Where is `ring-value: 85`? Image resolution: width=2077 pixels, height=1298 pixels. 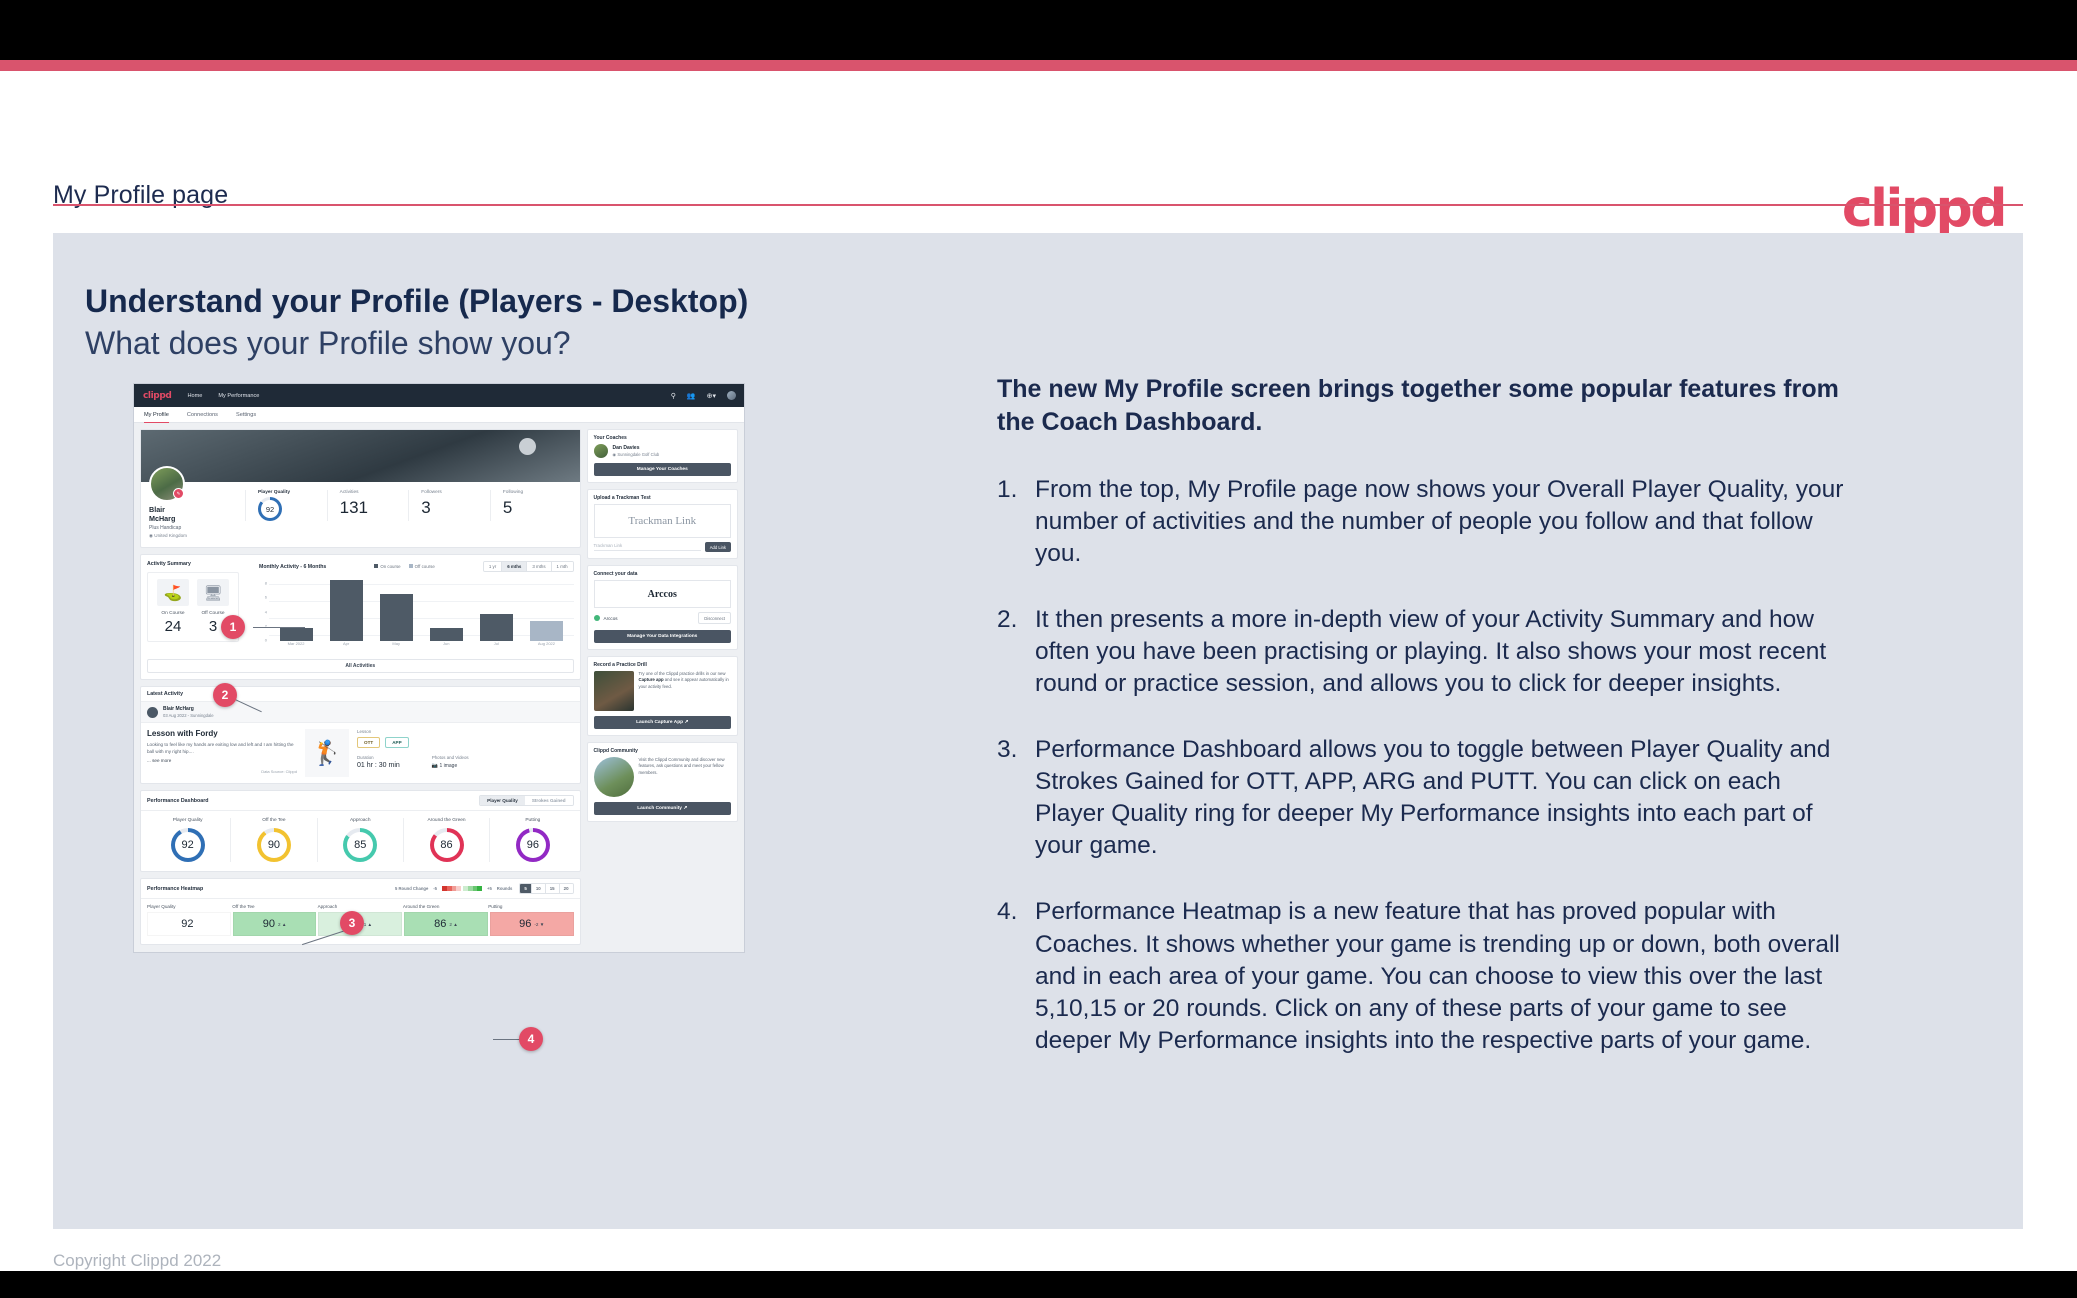 ring-value: 85 is located at coordinates (360, 845).